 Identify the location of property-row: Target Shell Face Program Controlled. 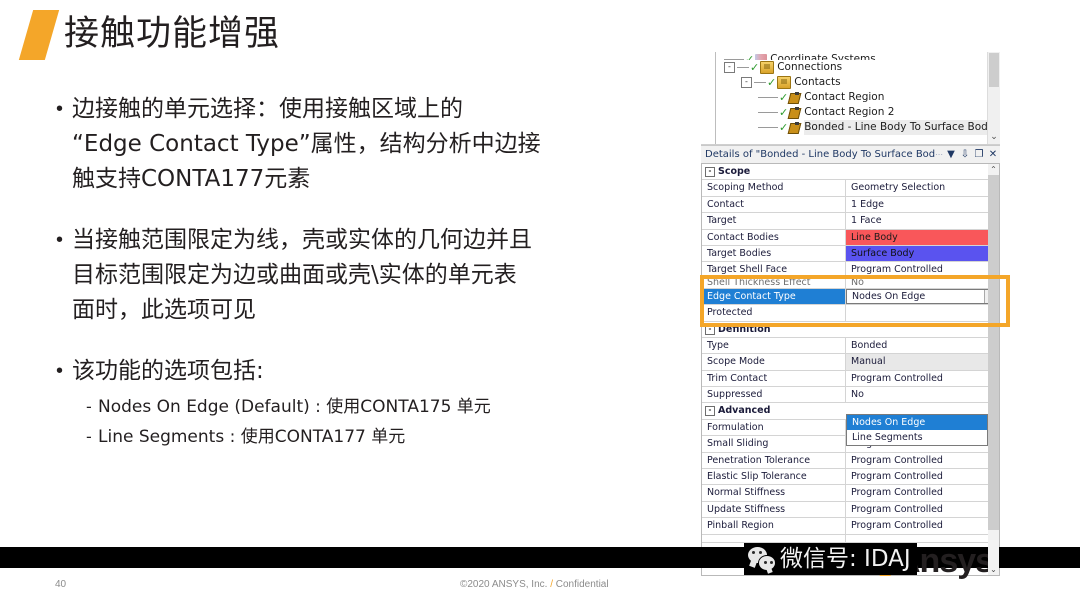
(850, 270).